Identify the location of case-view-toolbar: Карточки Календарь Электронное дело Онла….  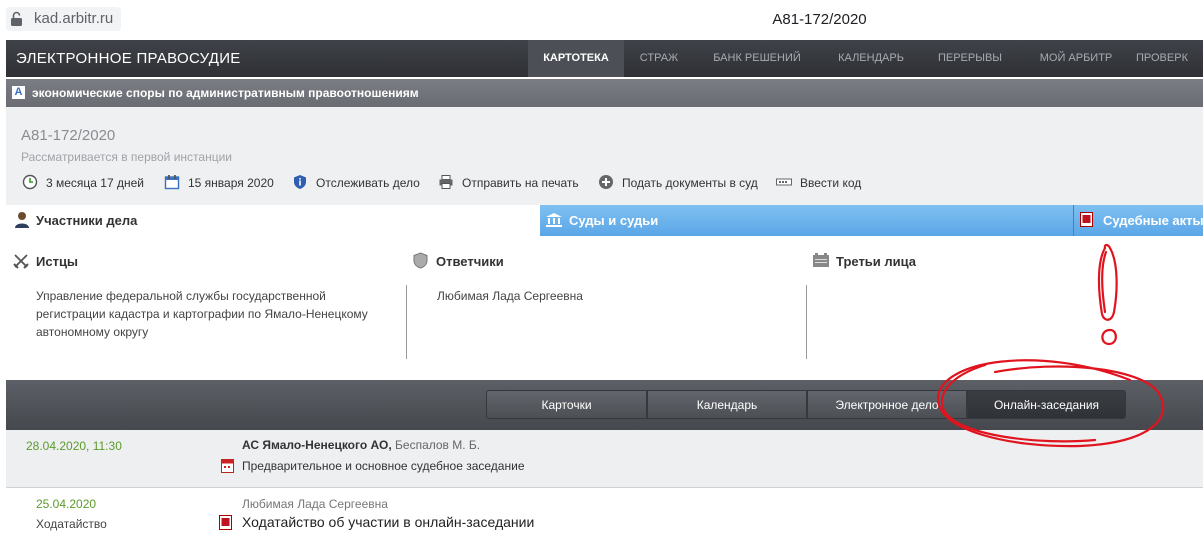
(604, 405).